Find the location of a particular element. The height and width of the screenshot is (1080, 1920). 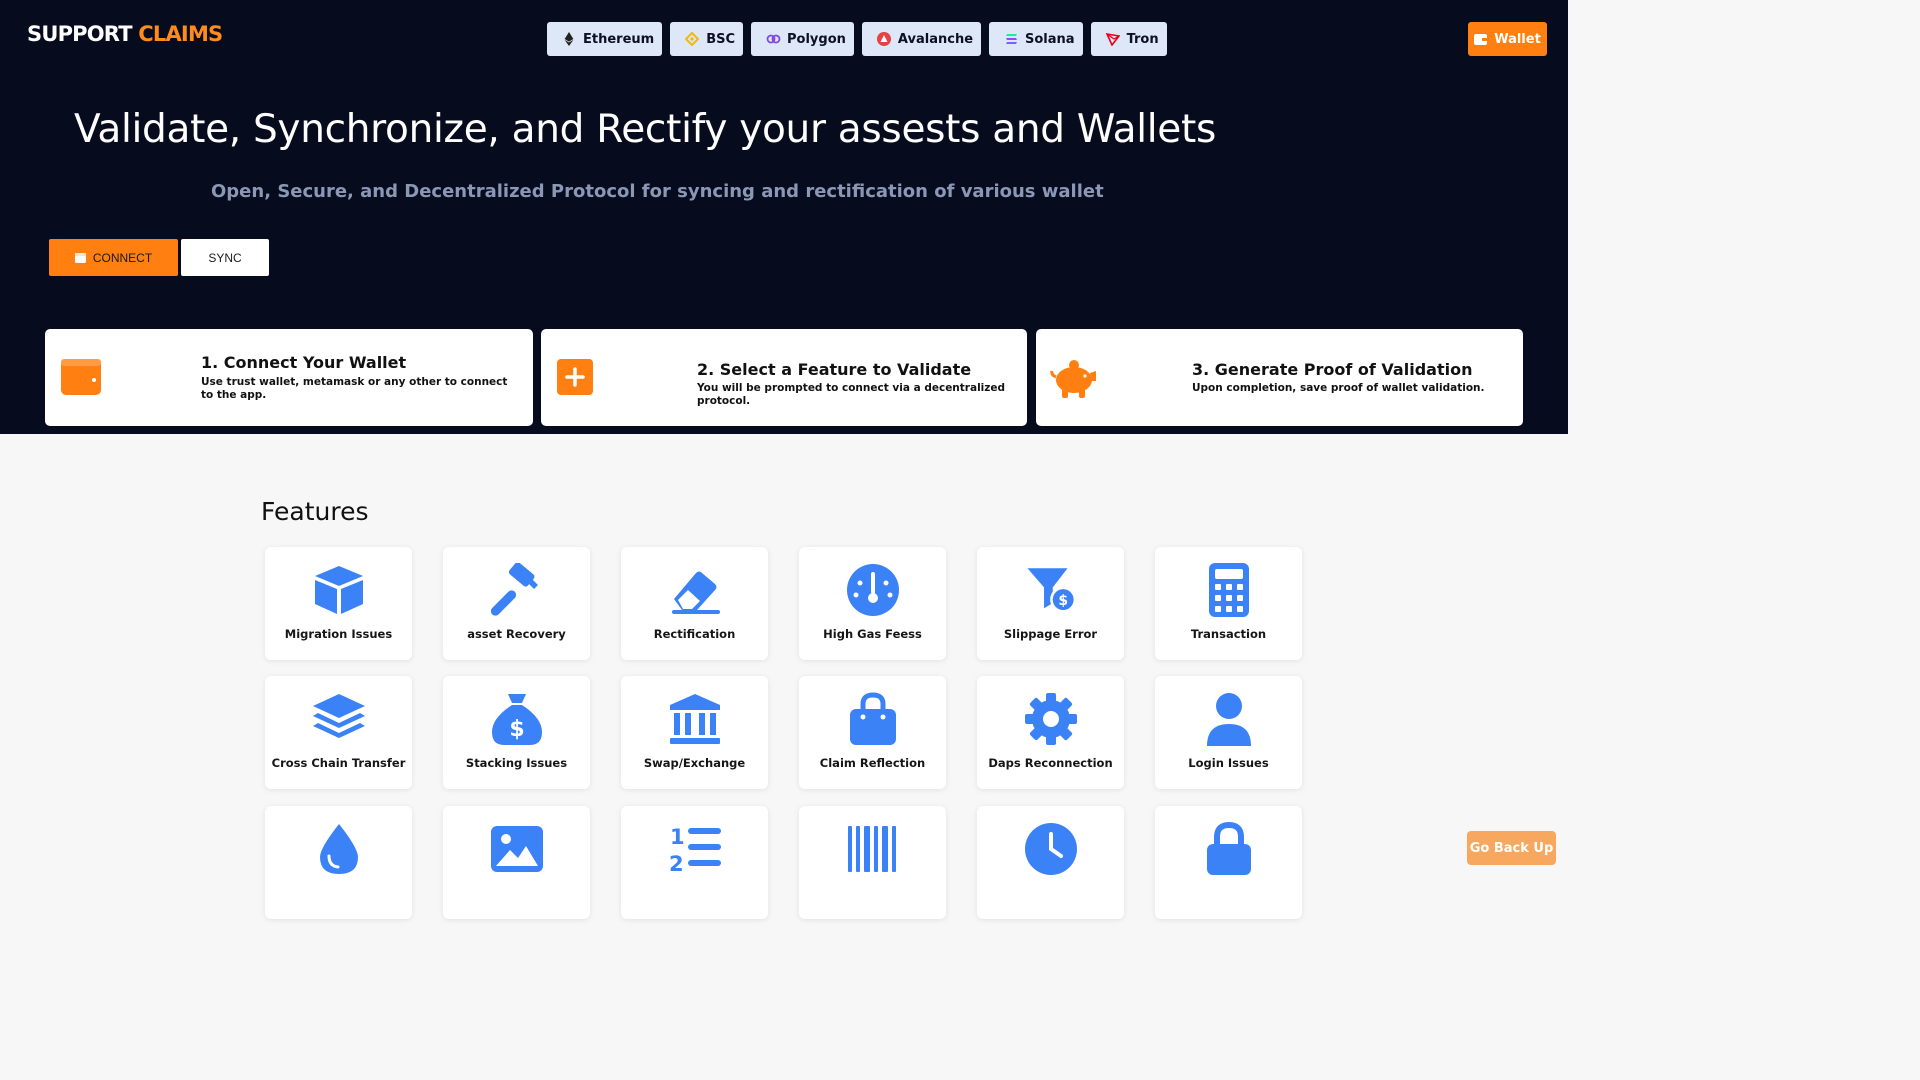

chain-label: Tron is located at coordinates (1142, 39).